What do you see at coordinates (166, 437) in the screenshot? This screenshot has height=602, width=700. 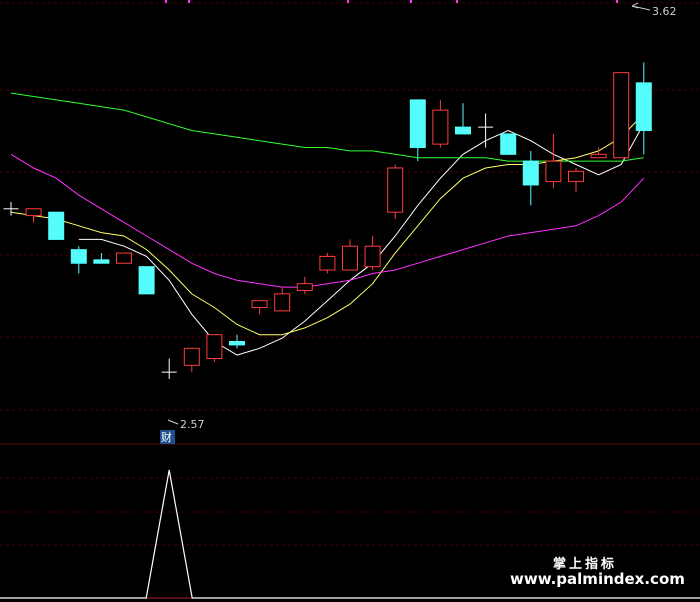 I see `tag-badge-label: 财` at bounding box center [166, 437].